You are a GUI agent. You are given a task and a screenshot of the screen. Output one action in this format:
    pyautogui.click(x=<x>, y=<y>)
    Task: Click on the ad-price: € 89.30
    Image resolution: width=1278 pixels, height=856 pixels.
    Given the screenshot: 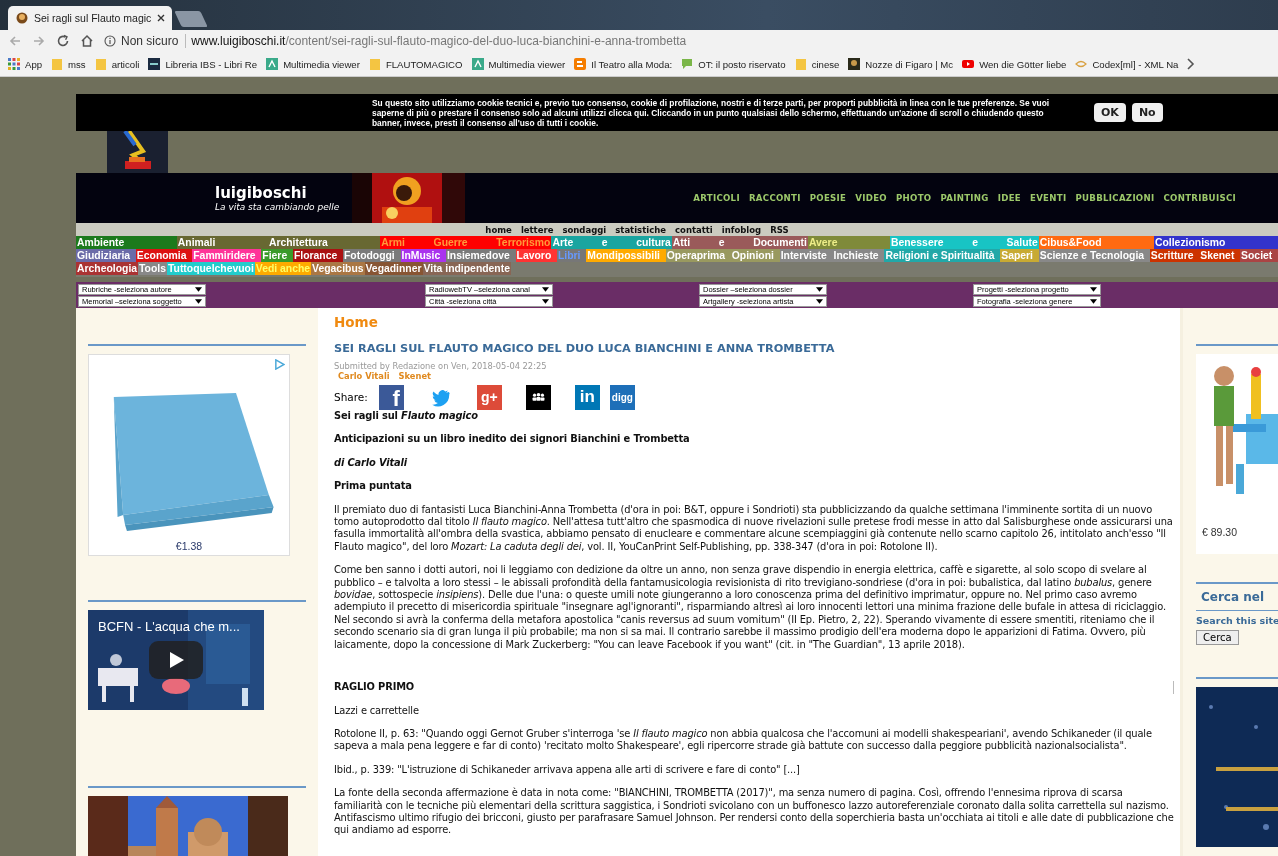 What is the action you would take?
    pyautogui.click(x=1220, y=532)
    